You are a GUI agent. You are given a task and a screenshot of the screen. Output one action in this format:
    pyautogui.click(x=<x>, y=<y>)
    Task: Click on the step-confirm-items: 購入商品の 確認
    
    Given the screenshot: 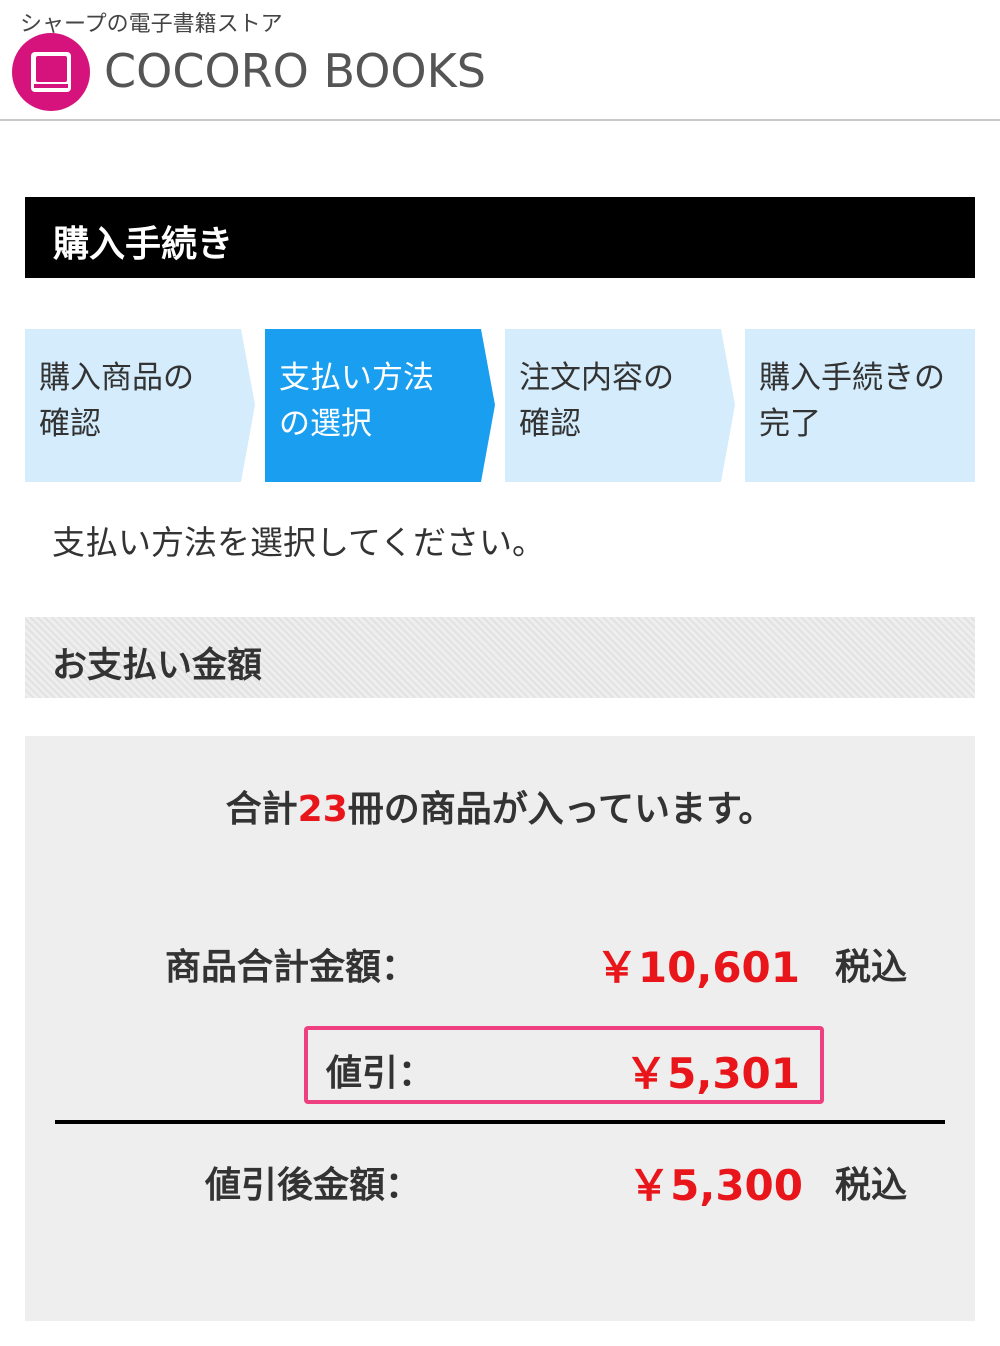 What is the action you would take?
    pyautogui.click(x=145, y=405)
    